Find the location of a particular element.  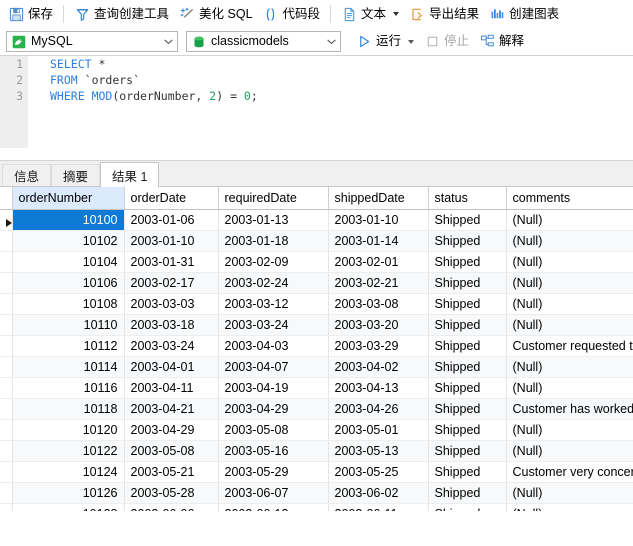

cell-requiredDate: 2003-05-29 is located at coordinates (273, 472).